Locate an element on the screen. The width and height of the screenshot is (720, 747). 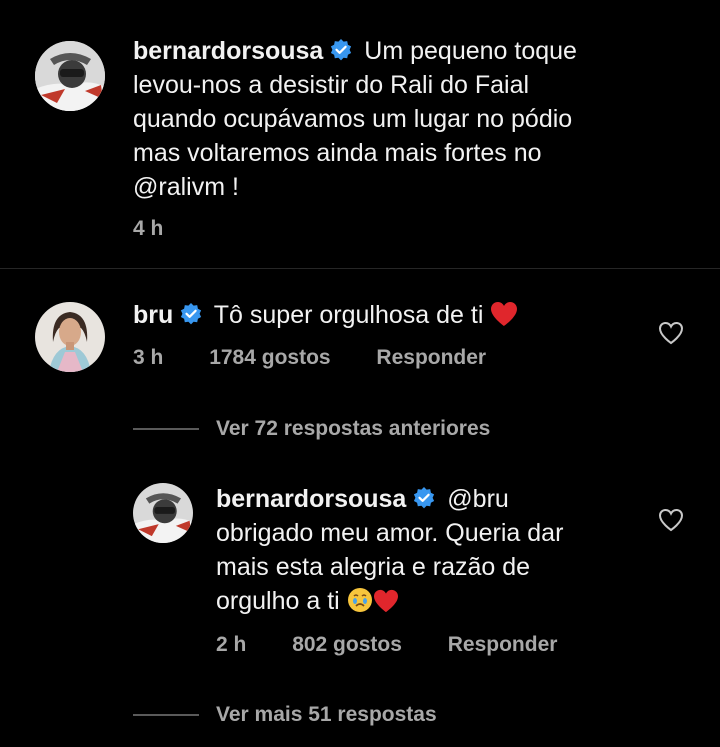
reply-meta: 2 h 802 gostos Responder is located at coordinates (406, 645).